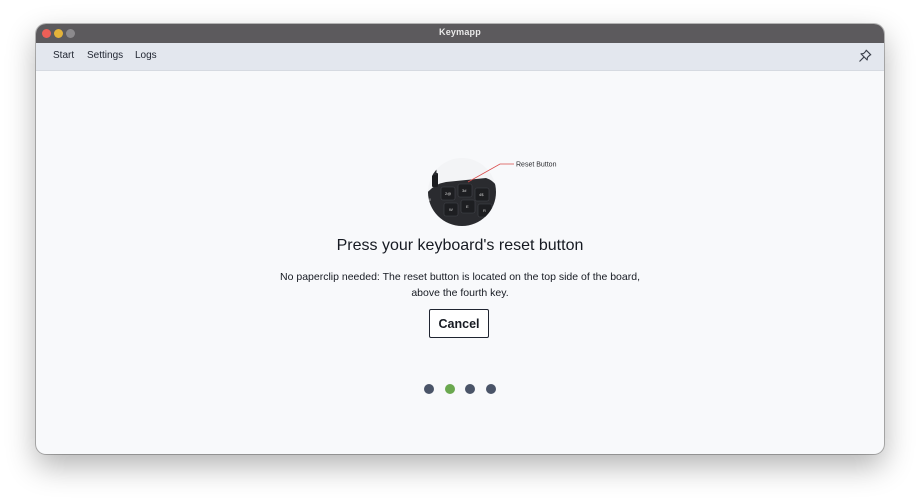 This screenshot has width=920, height=502. I want to click on keyboard-reset-illustration: 1! 2@ 3# 4$ W E R Reset Button, so click(496, 193).